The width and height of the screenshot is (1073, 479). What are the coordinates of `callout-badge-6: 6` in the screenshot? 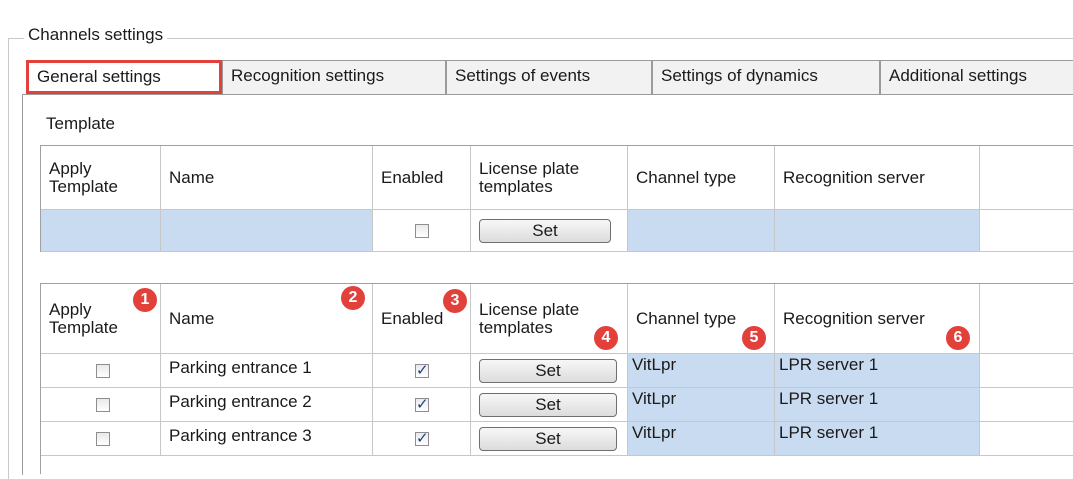 It's located at (958, 338).